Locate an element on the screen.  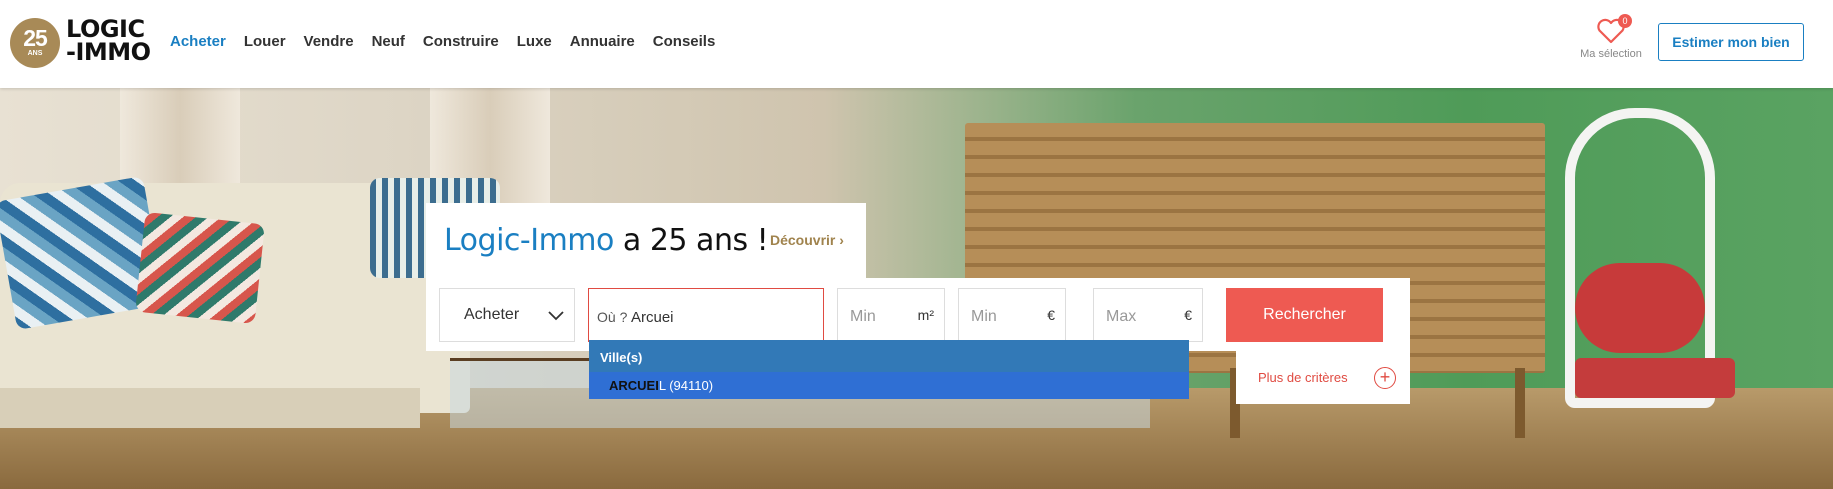
location-input is located at coordinates (721, 317).